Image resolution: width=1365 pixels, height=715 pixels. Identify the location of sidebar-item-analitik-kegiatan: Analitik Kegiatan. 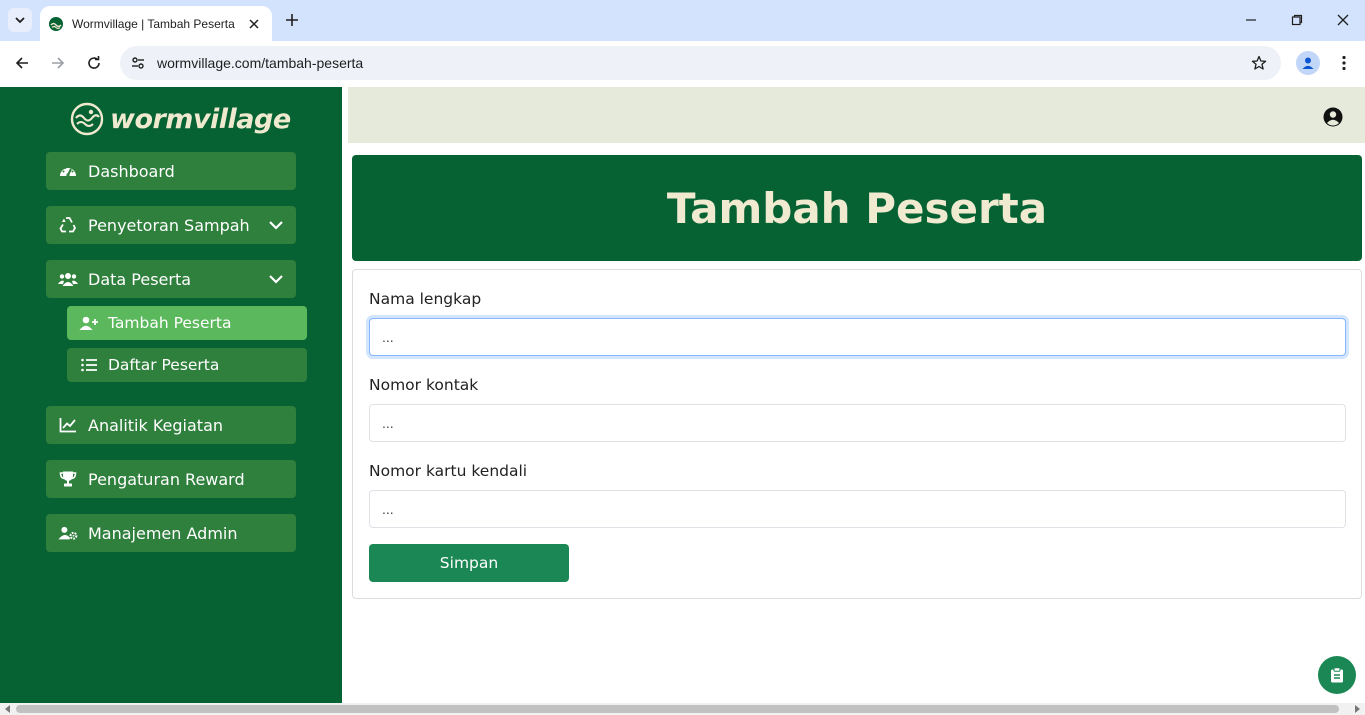
(171, 425).